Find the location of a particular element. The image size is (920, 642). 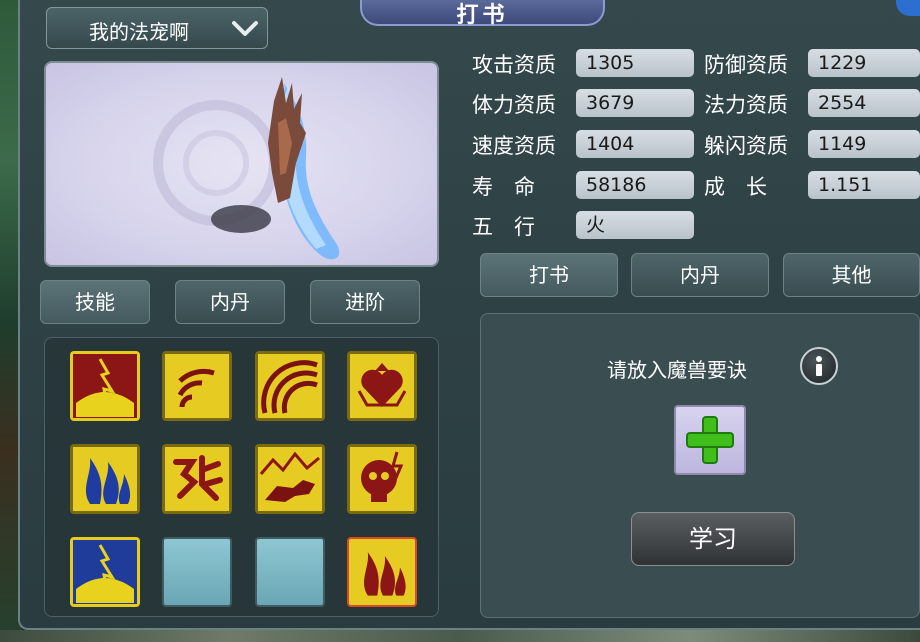

tab-inner-core: 内丹 is located at coordinates (230, 302).